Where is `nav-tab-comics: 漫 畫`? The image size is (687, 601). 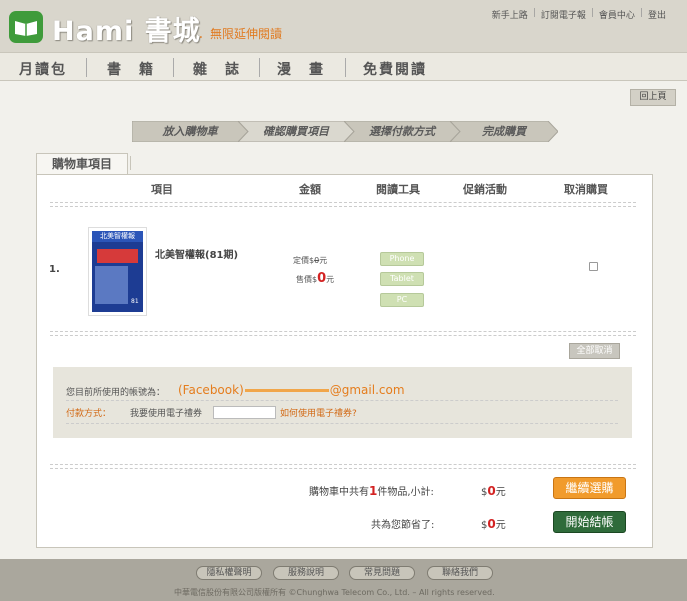 nav-tab-comics: 漫 畫 is located at coordinates (301, 69).